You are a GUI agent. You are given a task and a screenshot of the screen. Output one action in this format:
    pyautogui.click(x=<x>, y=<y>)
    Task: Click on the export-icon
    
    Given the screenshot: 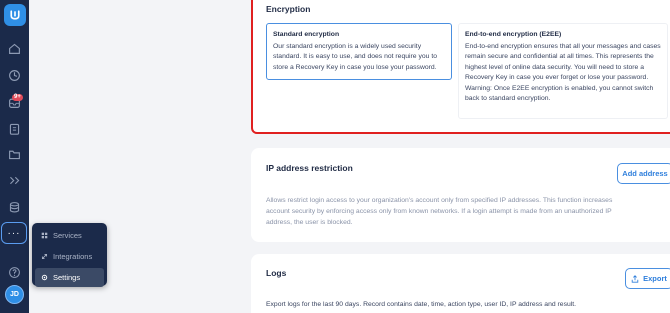 What is the action you would take?
    pyautogui.click(x=635, y=278)
    